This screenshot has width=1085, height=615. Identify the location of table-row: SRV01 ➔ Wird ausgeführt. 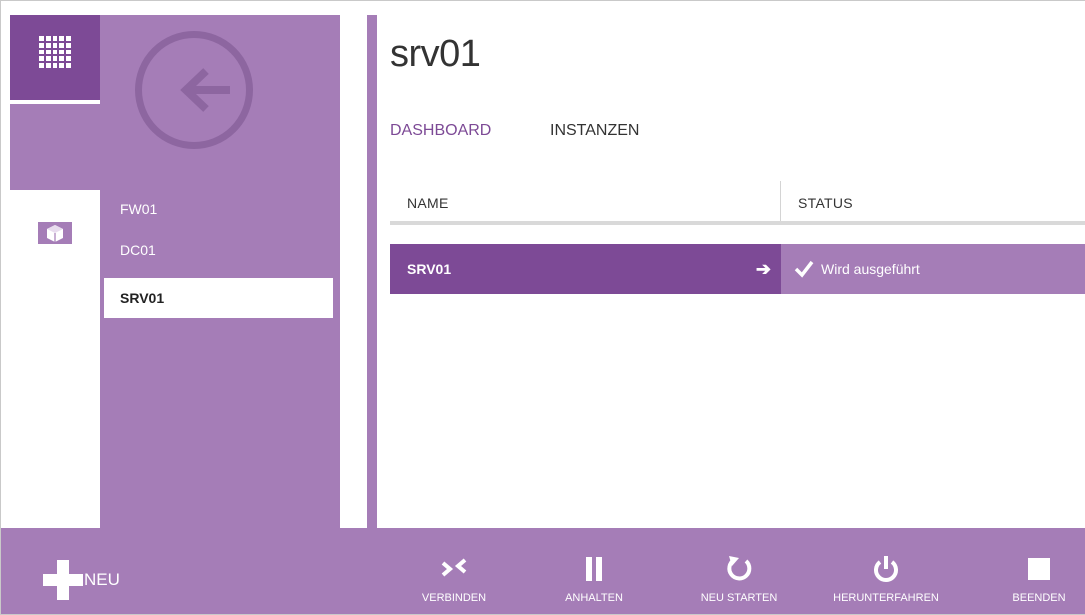
(737, 269).